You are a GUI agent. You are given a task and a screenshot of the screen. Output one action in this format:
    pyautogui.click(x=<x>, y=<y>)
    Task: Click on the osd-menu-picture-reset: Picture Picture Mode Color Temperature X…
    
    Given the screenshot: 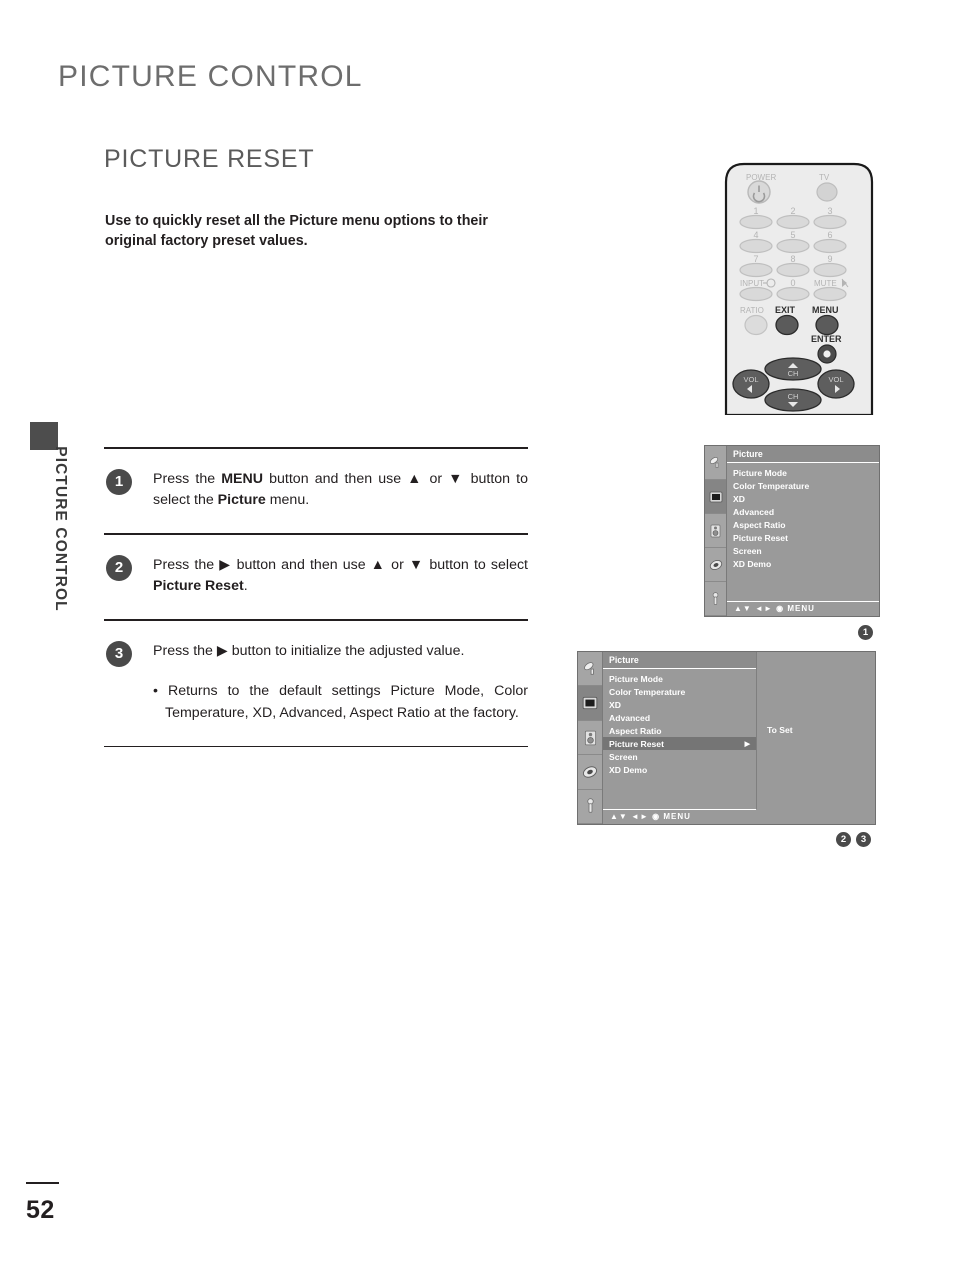 What is the action you would take?
    pyautogui.click(x=726, y=738)
    